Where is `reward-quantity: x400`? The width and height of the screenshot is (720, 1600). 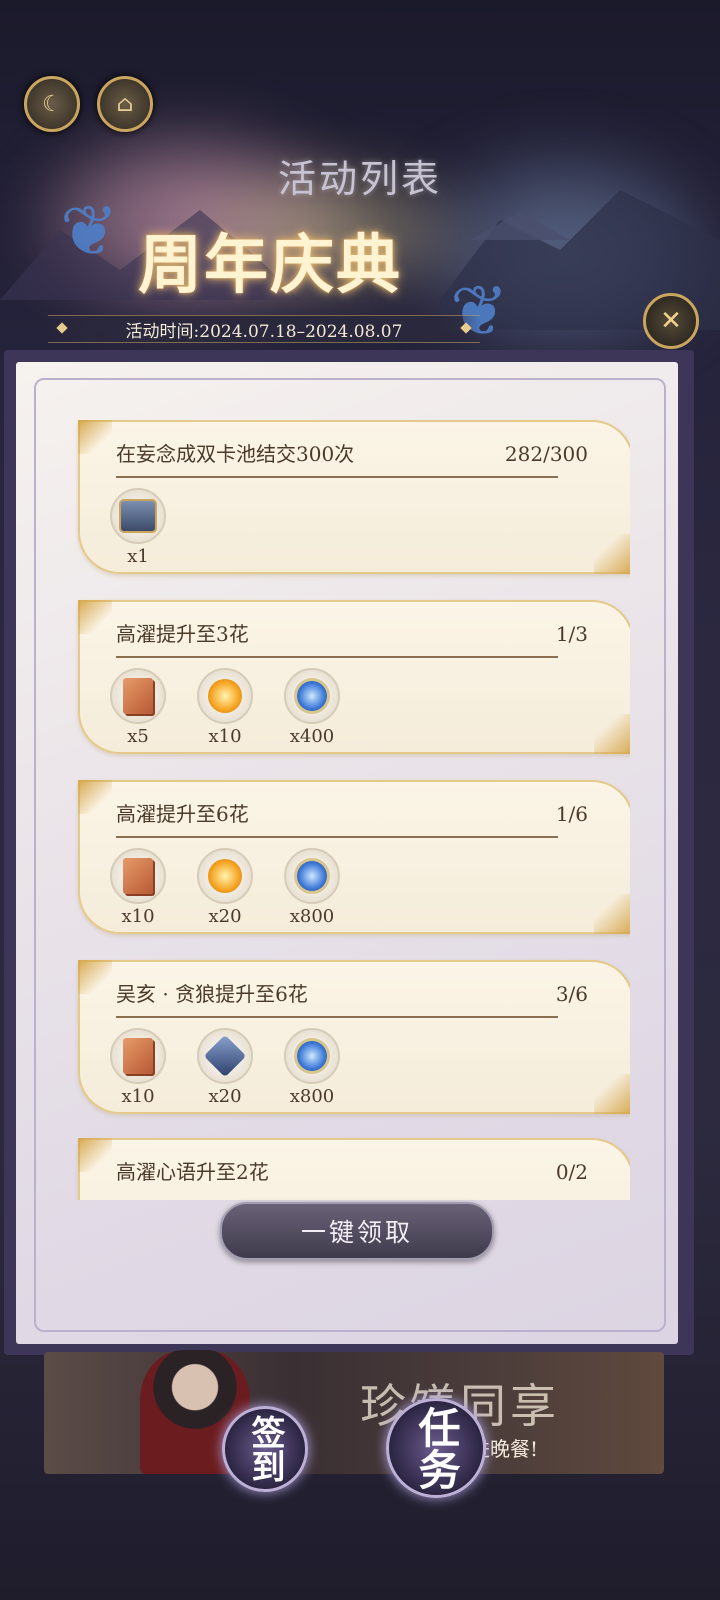
reward-quantity: x400 is located at coordinates (312, 736).